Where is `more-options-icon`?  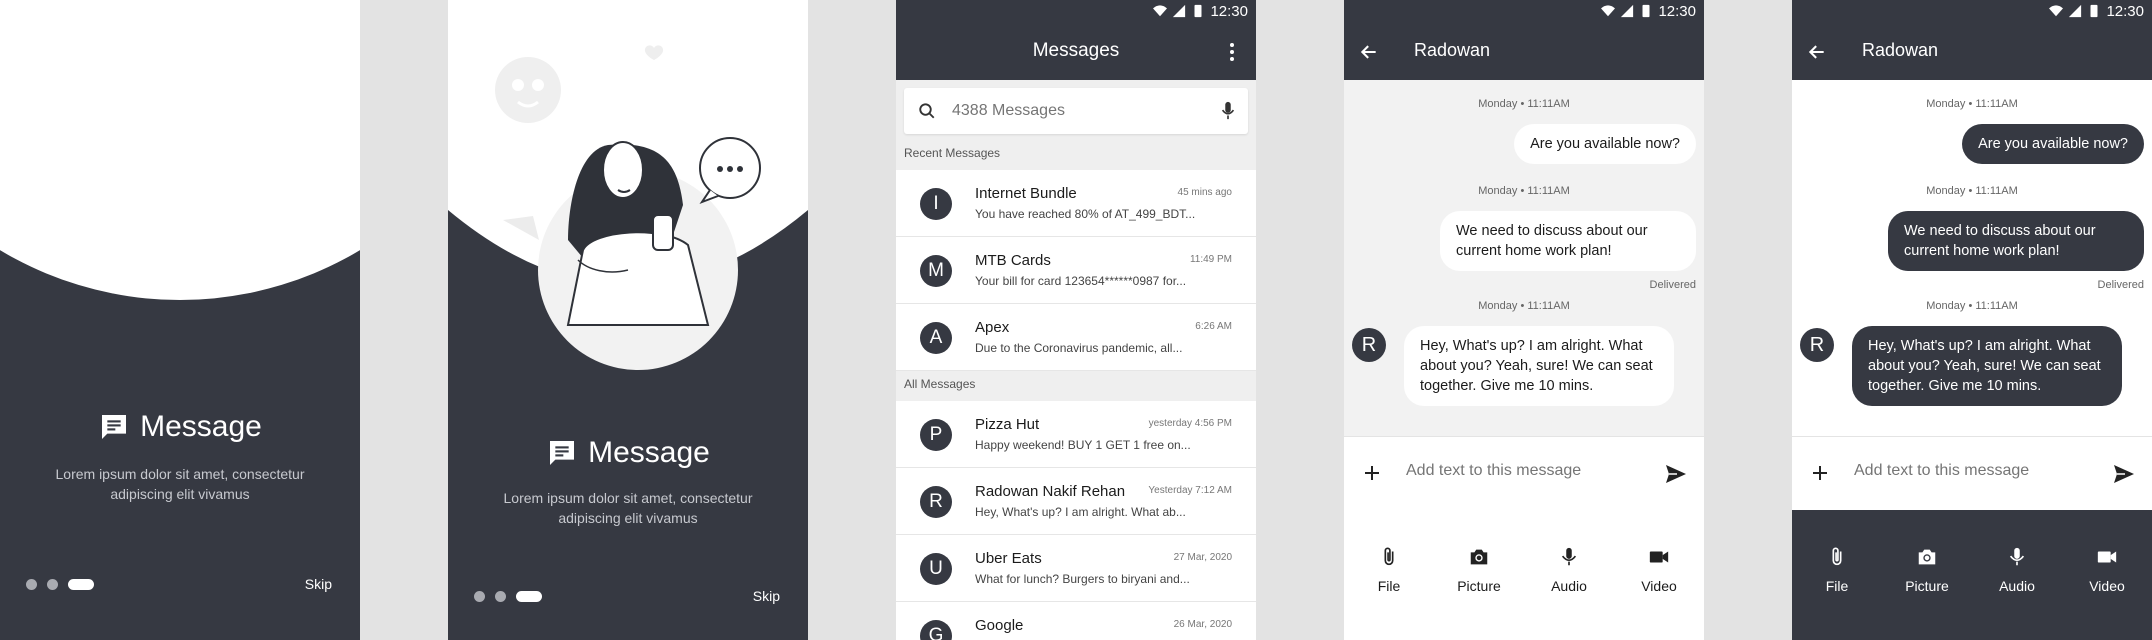
more-options-icon is located at coordinates (1232, 52).